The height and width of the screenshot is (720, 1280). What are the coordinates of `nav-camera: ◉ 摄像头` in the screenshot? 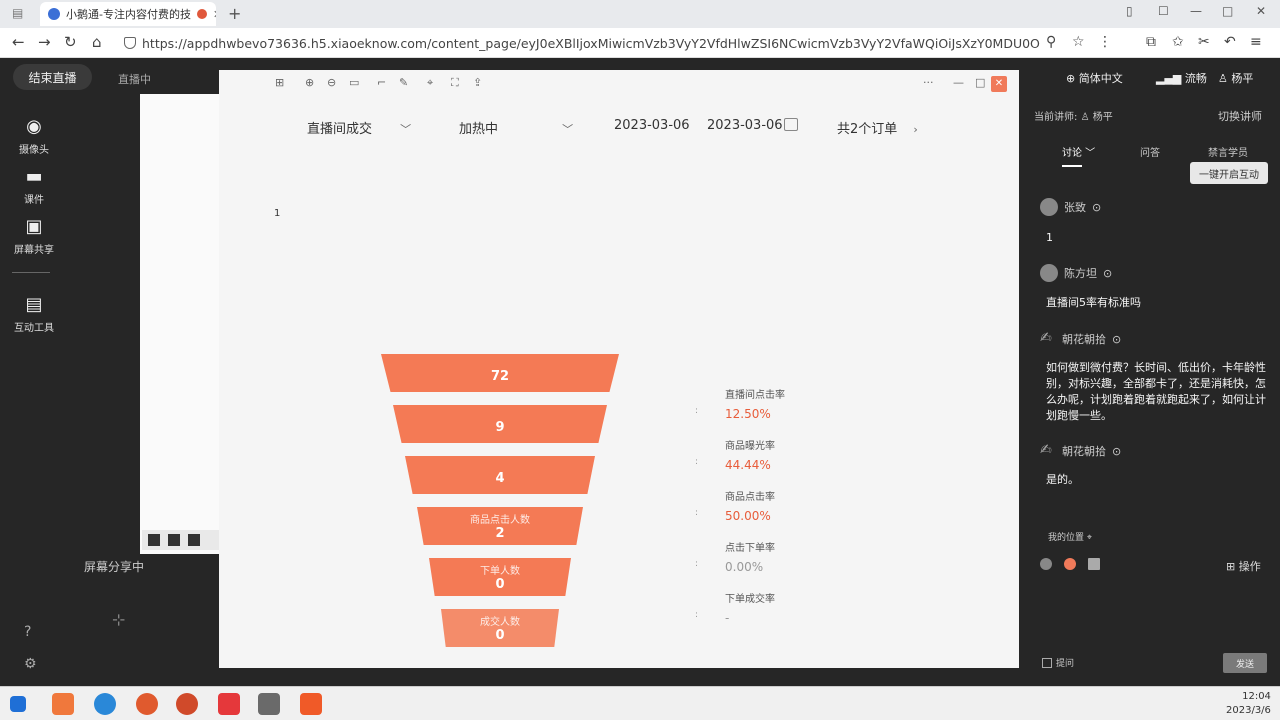 It's located at (34, 136).